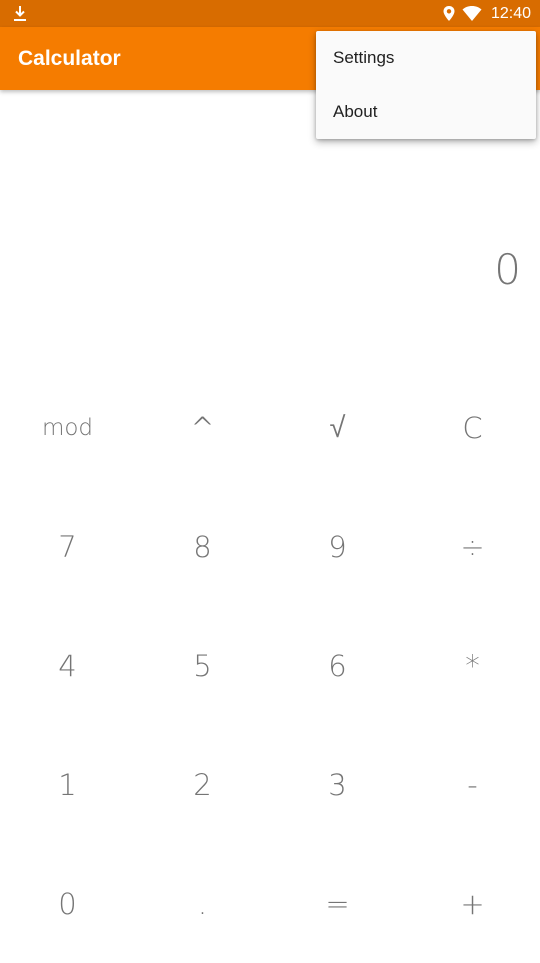 The image size is (540, 963). I want to click on download-icon, so click(20, 13).